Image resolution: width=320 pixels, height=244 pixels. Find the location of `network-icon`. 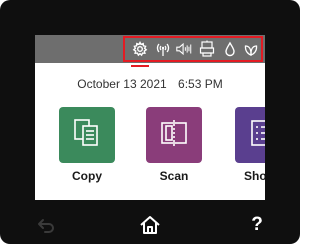

network-icon is located at coordinates (207, 49).